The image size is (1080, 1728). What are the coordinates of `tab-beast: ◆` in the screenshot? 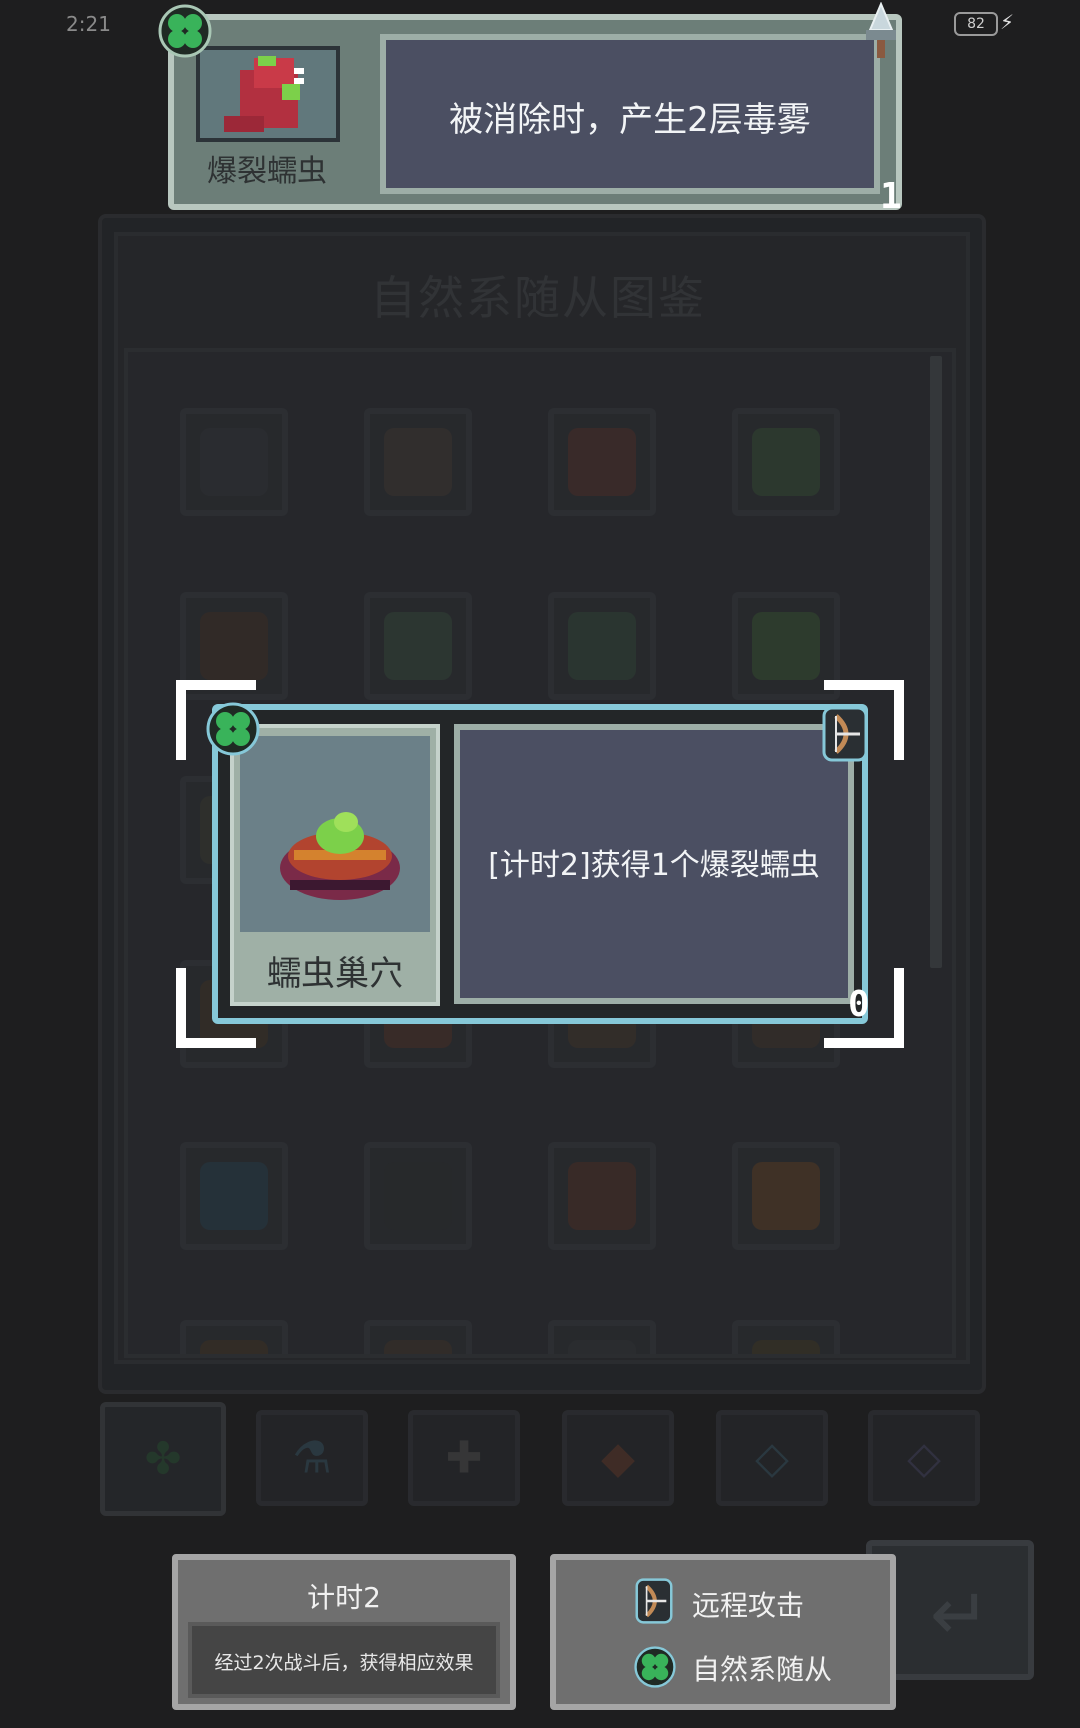 It's located at (618, 1458).